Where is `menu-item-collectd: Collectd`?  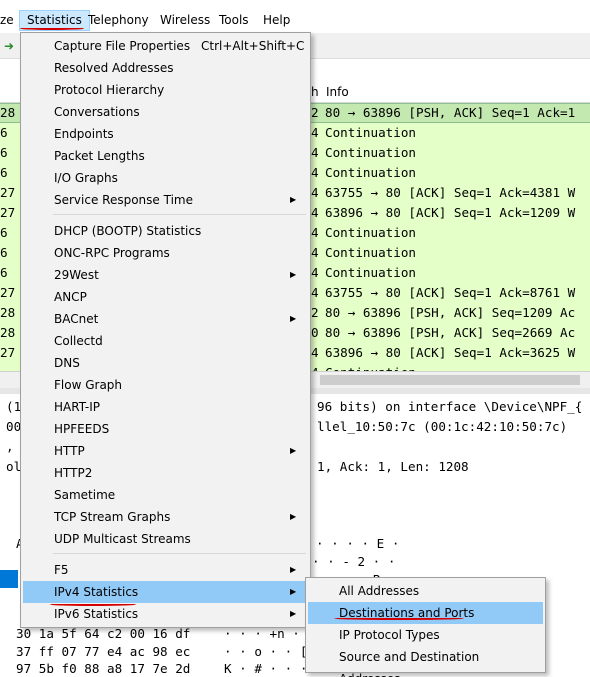 menu-item-collectd: Collectd is located at coordinates (165, 341).